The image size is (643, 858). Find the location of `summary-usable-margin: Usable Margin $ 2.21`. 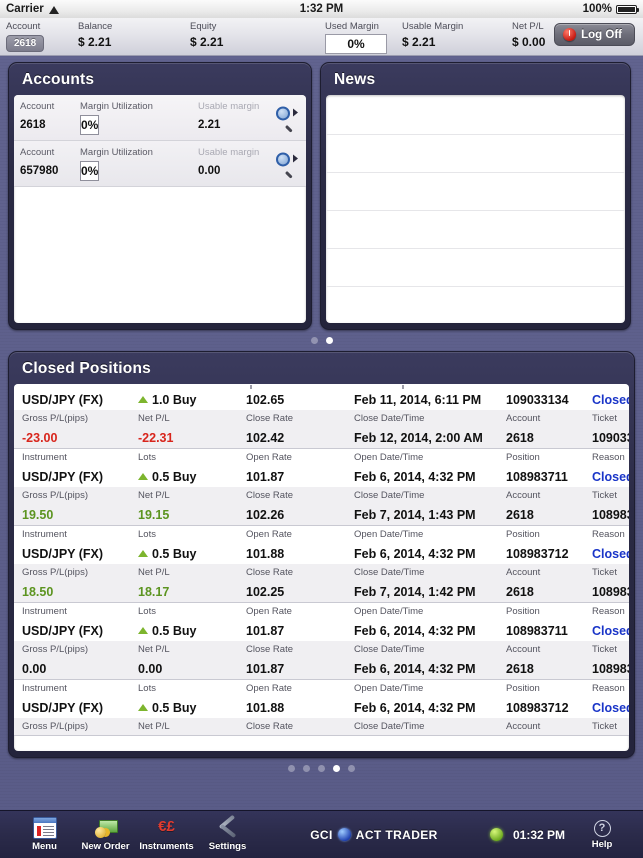

summary-usable-margin: Usable Margin $ 2.21 is located at coordinates (457, 34).